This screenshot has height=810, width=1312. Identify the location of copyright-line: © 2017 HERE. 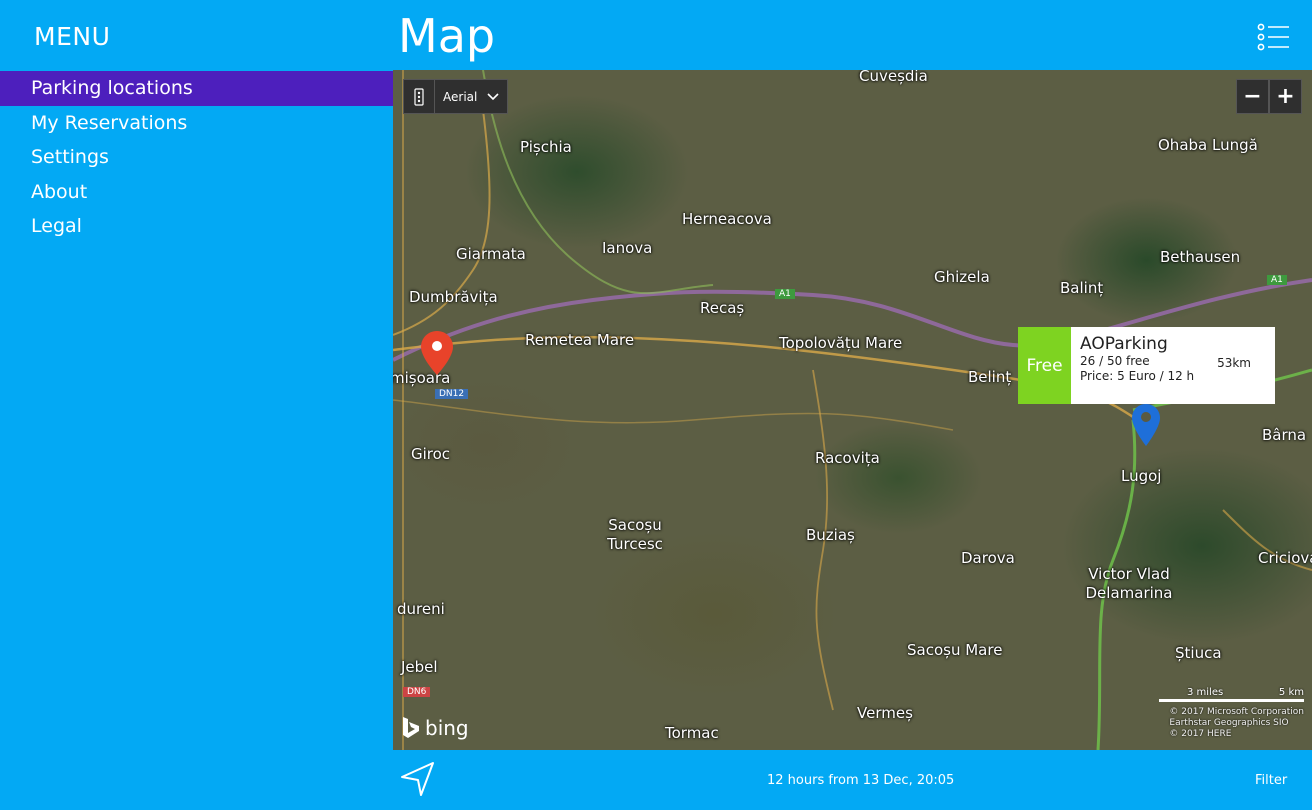
(1200, 734).